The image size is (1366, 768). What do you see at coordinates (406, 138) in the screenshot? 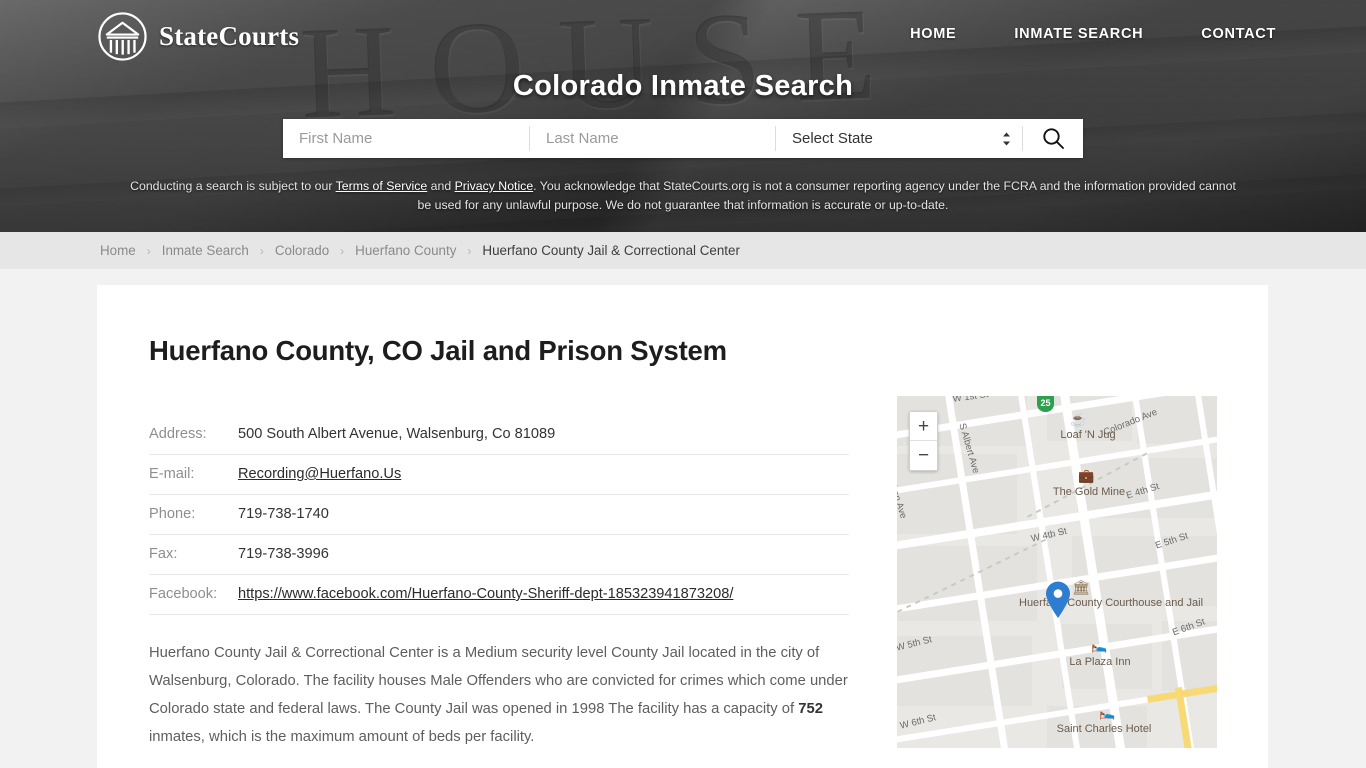
I see `first-name-input` at bounding box center [406, 138].